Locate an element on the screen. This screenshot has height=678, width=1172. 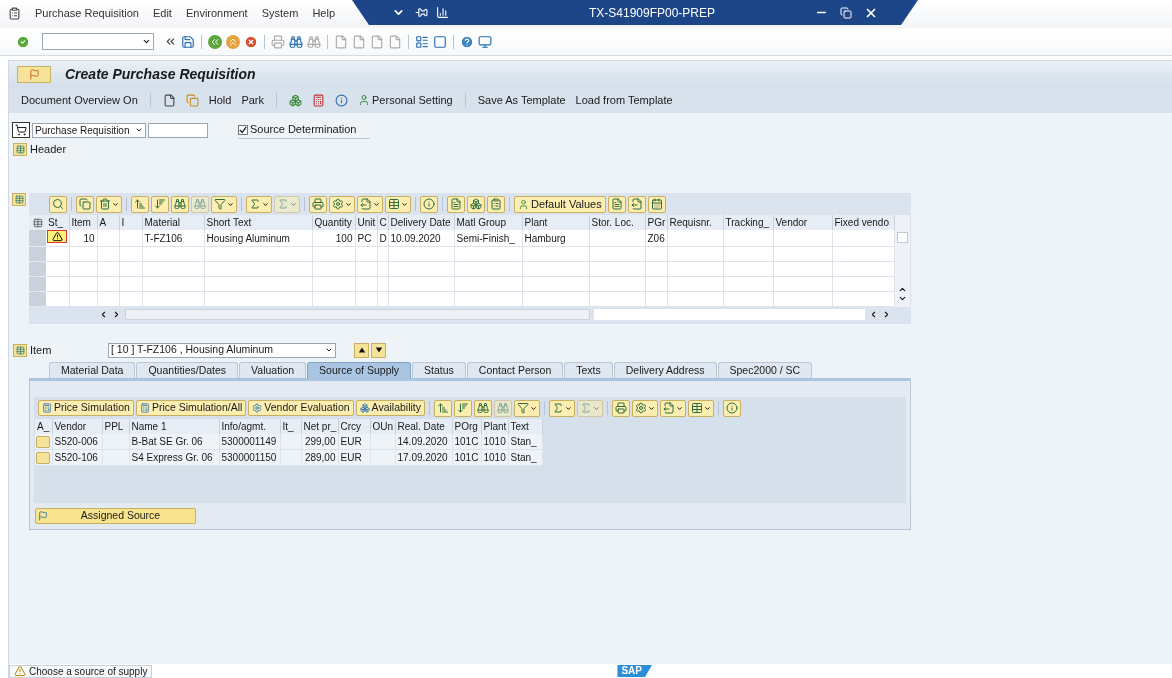
column-header: It_ is located at coordinates (290, 426).